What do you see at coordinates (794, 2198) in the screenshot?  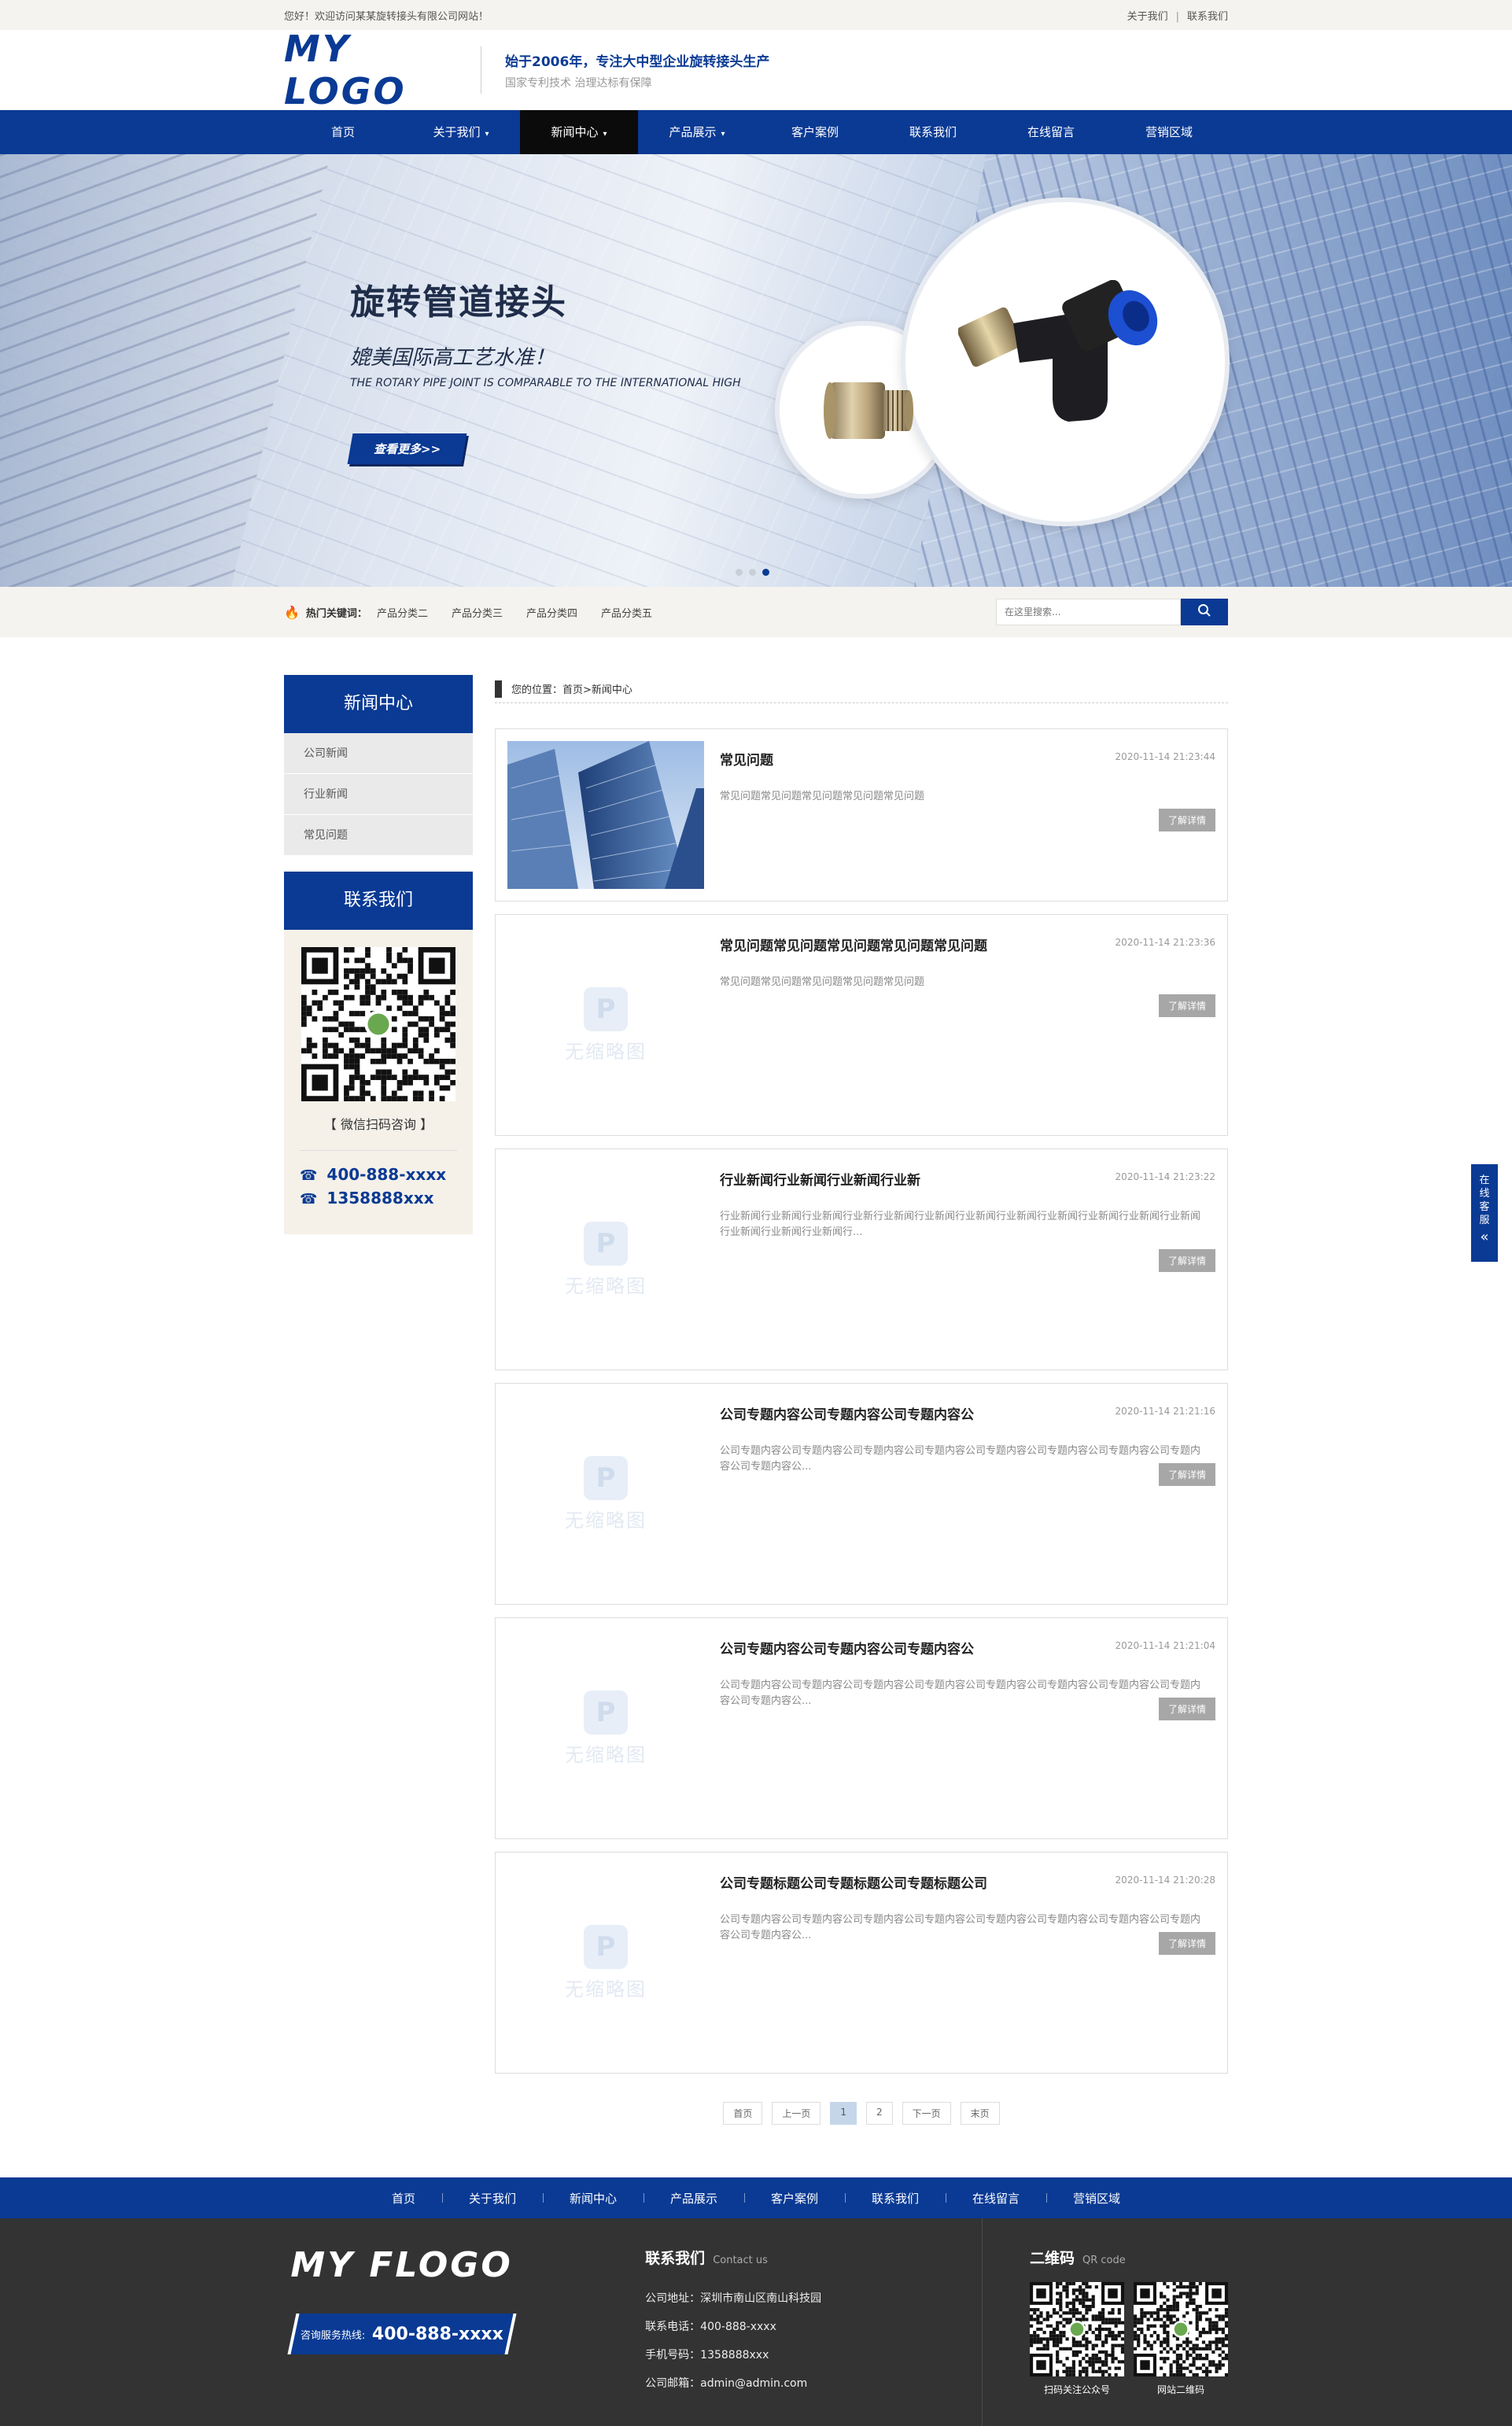 I see `footer-nav-item: 客户案例` at bounding box center [794, 2198].